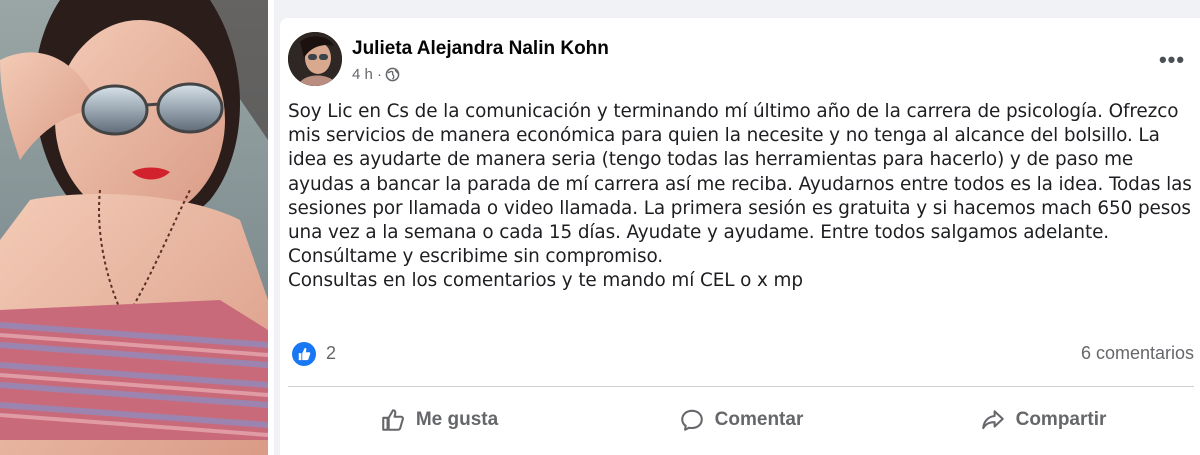  What do you see at coordinates (367, 74) in the screenshot?
I see `post-time: 4 h ·` at bounding box center [367, 74].